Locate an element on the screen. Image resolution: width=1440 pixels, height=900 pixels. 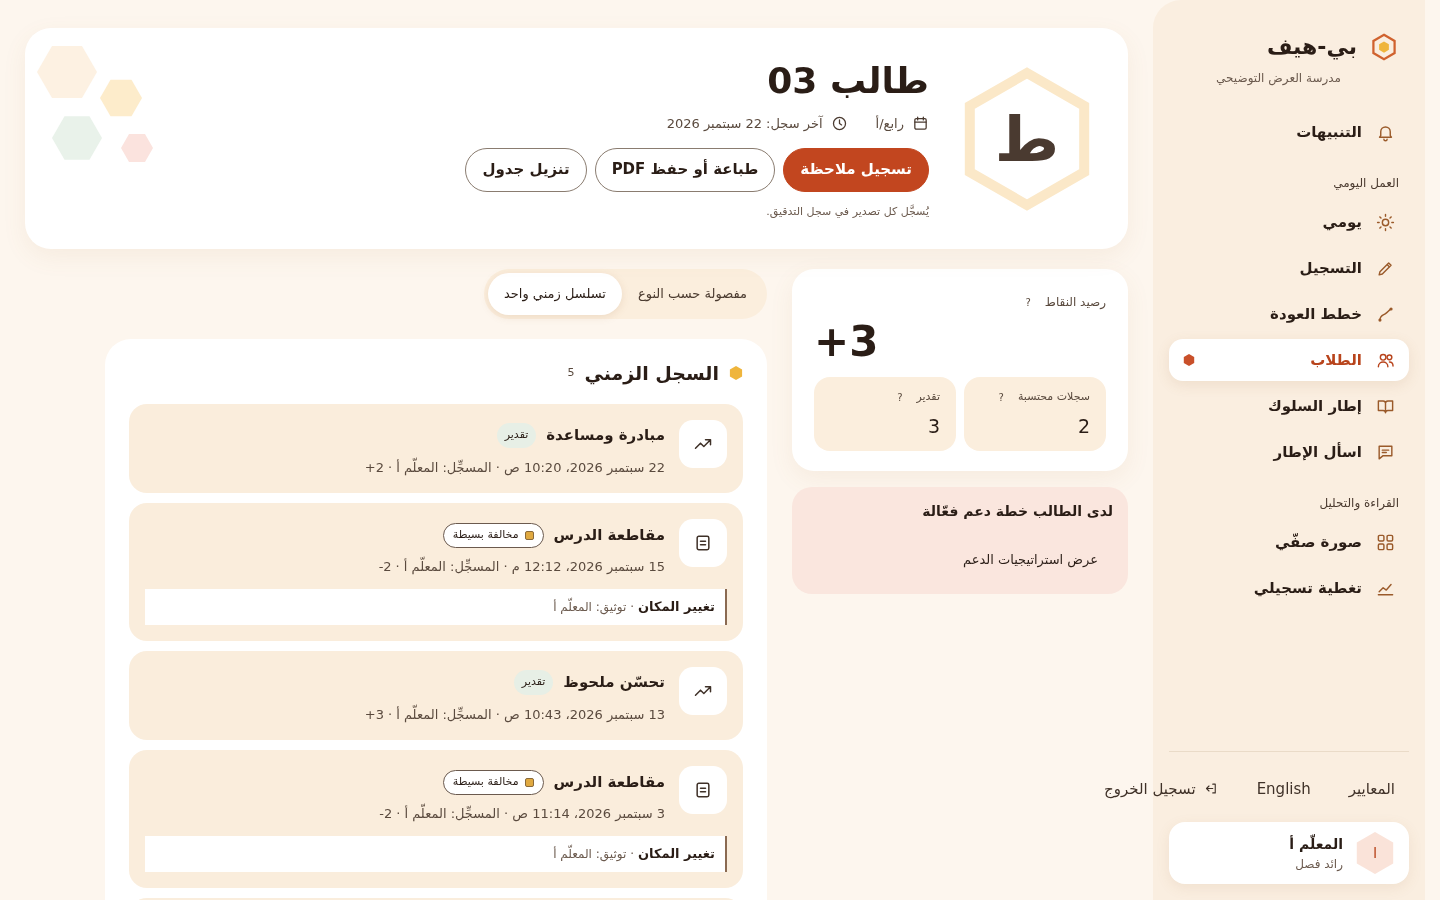
user-role: رائد فصل is located at coordinates (1318, 864).